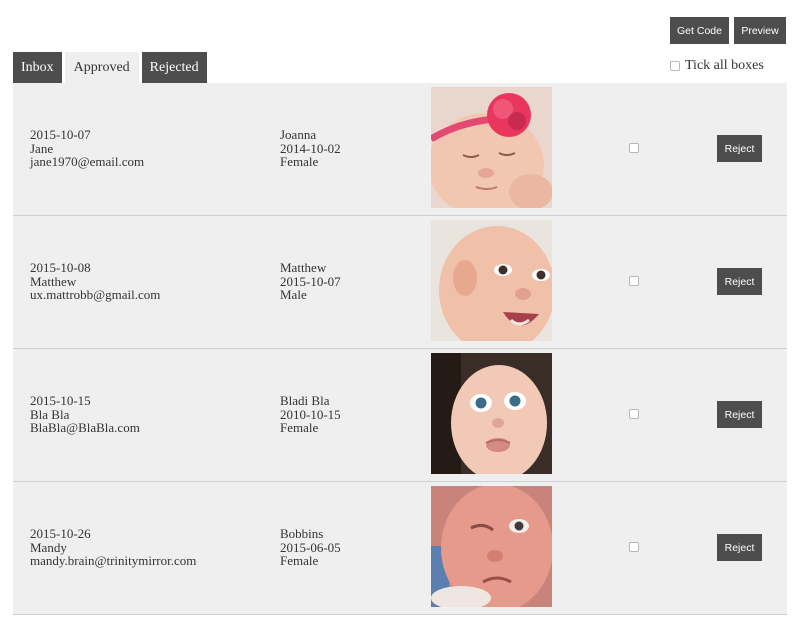 This screenshot has height=643, width=800. I want to click on get-code-button: Get Code, so click(699, 30).